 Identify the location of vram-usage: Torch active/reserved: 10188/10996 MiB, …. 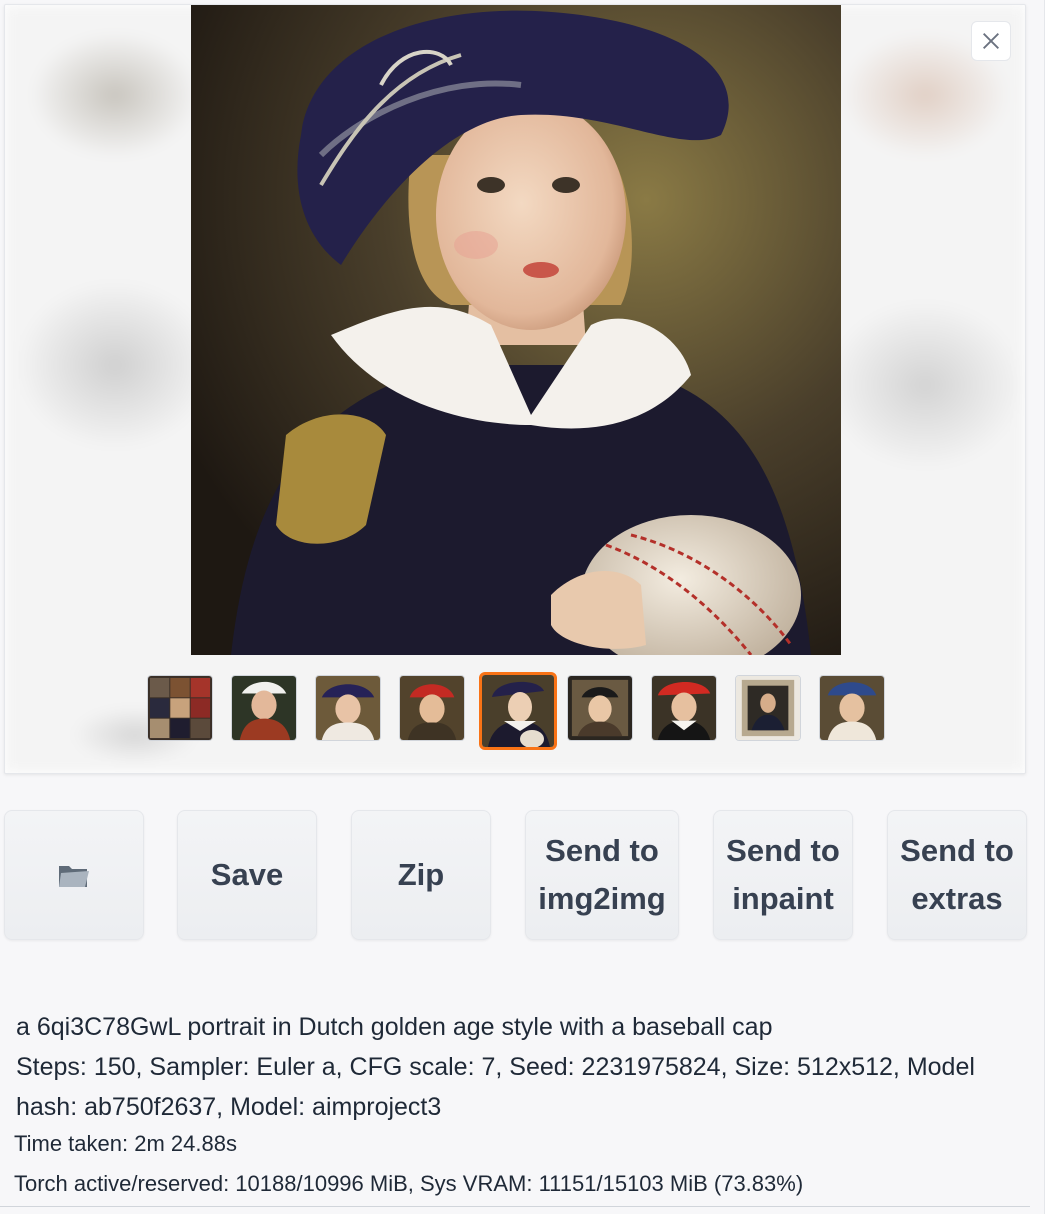
(409, 1183).